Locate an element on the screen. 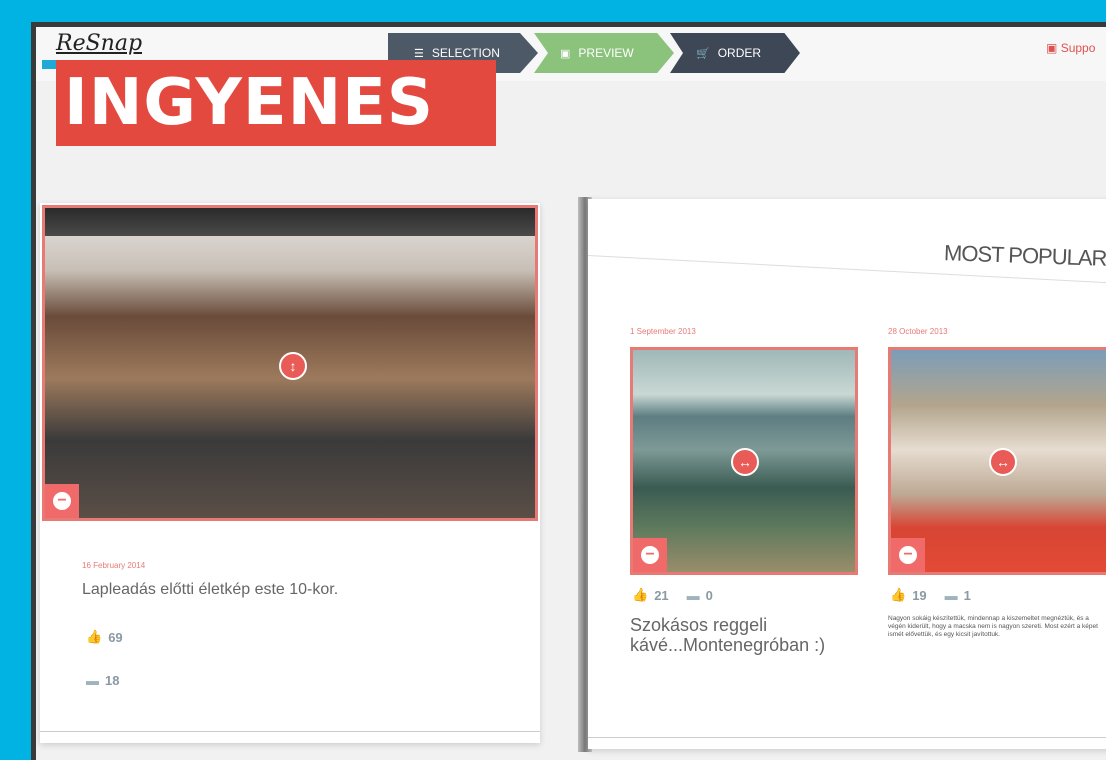 The width and height of the screenshot is (1106, 760). card2-comments: 1 is located at coordinates (967, 595).